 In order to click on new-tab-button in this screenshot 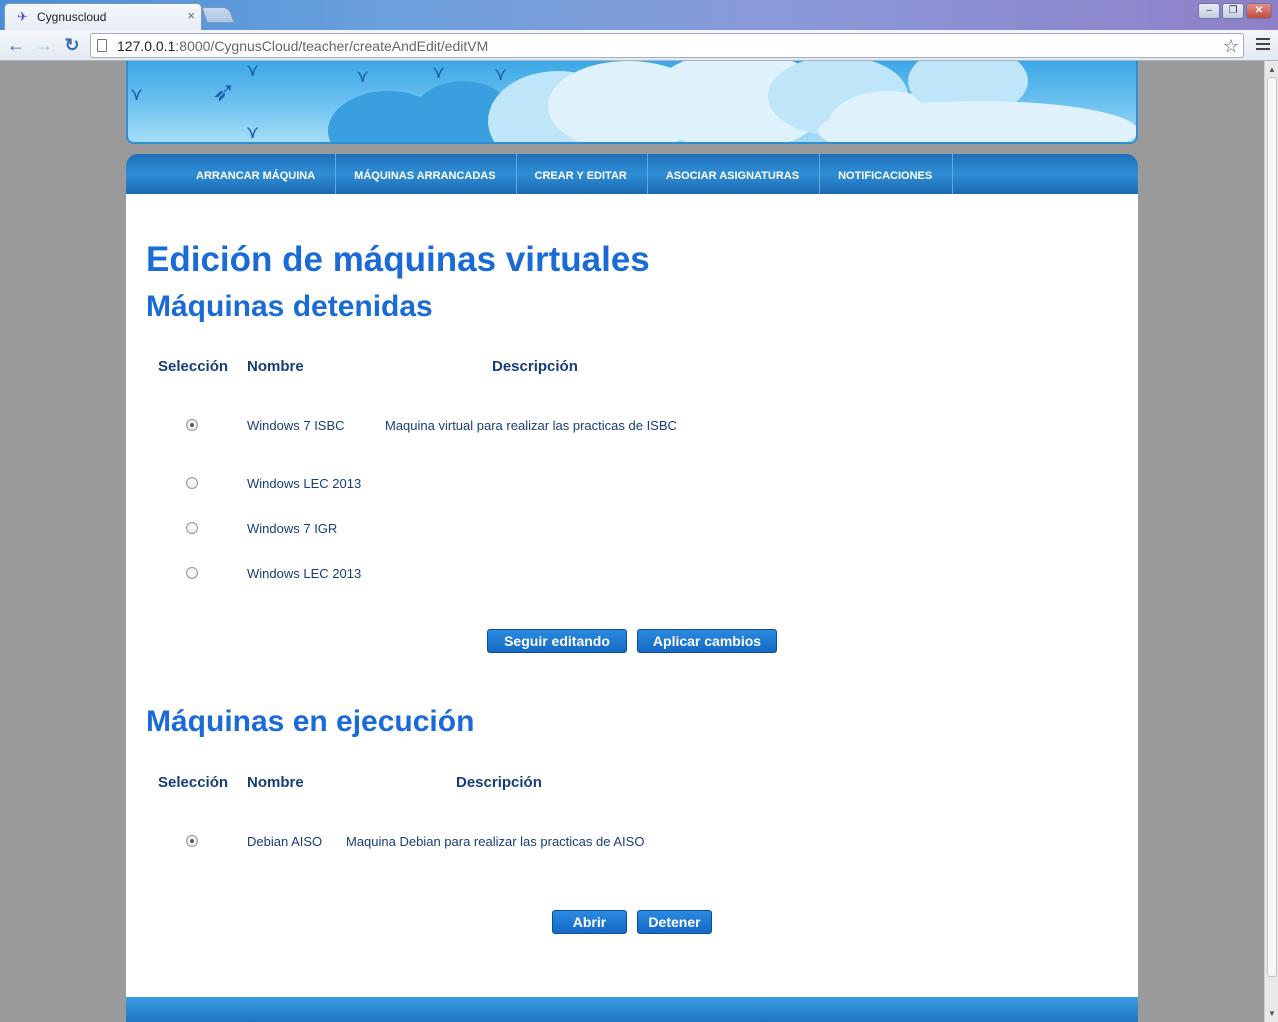, I will do `click(218, 15)`.